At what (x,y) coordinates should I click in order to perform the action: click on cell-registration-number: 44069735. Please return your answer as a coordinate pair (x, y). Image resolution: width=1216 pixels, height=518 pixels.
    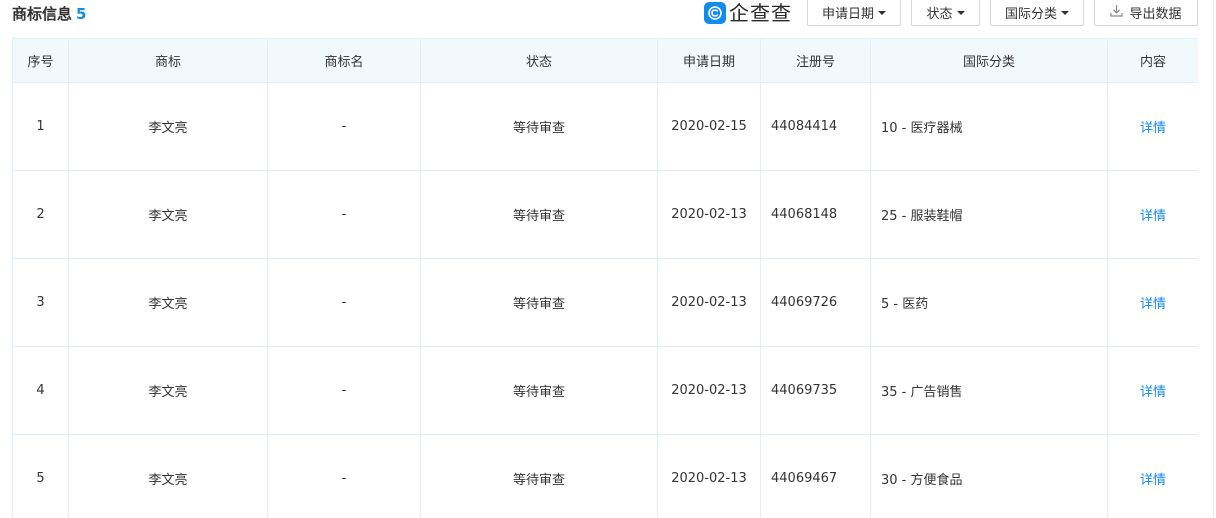
    Looking at the image, I should click on (815, 390).